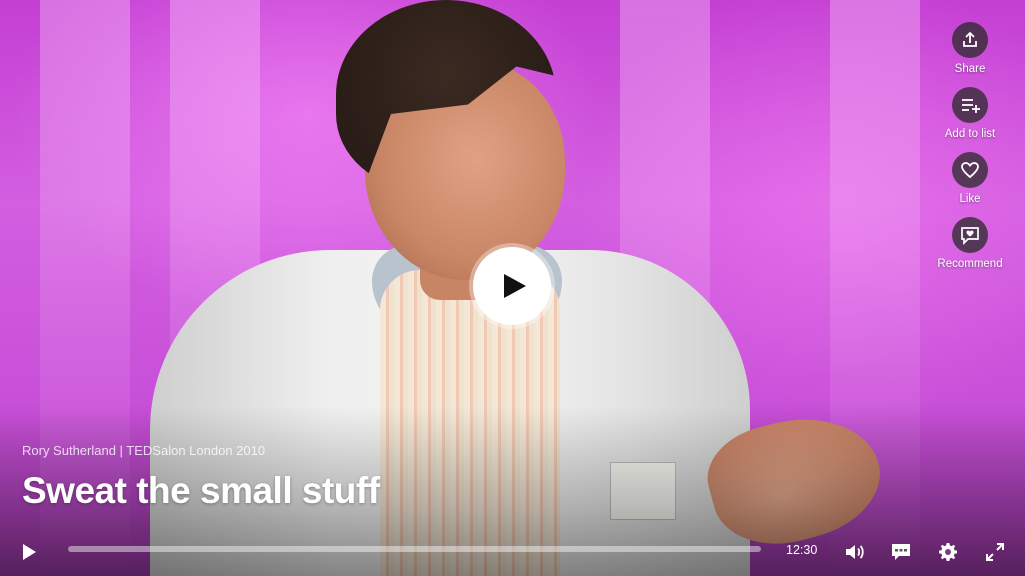 The width and height of the screenshot is (1025, 576). I want to click on volume-button, so click(855, 552).